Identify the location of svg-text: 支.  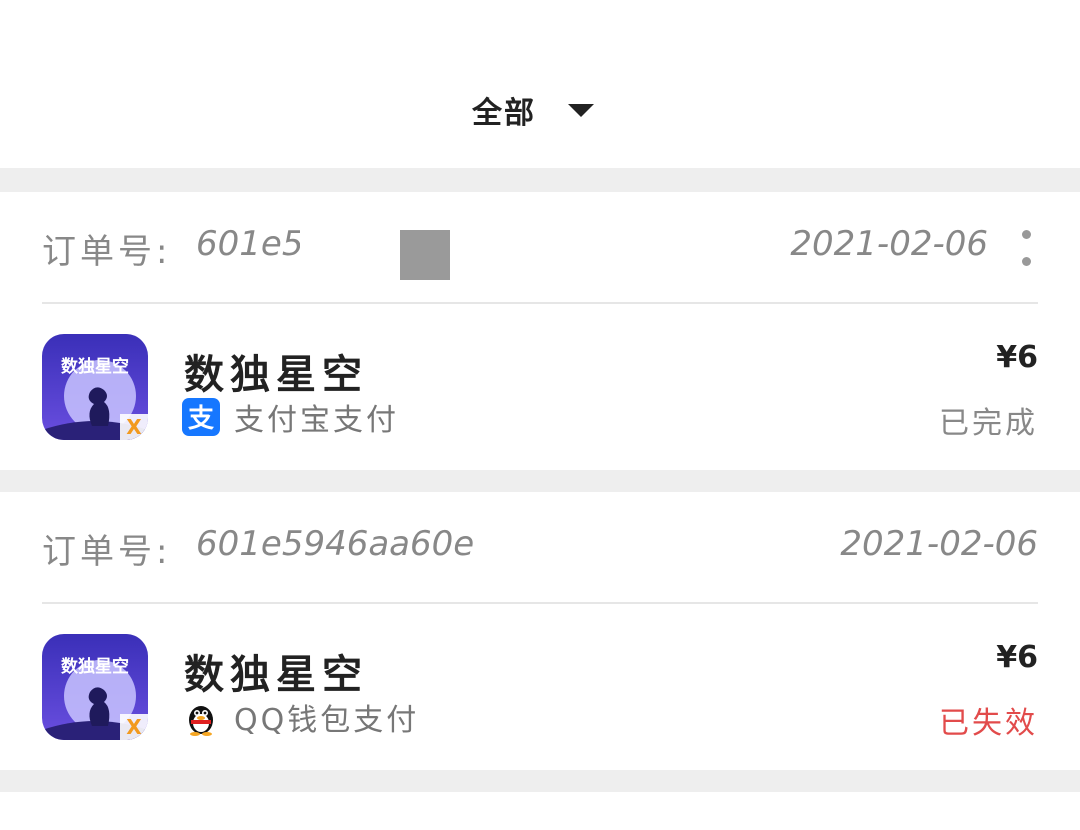
(201, 419).